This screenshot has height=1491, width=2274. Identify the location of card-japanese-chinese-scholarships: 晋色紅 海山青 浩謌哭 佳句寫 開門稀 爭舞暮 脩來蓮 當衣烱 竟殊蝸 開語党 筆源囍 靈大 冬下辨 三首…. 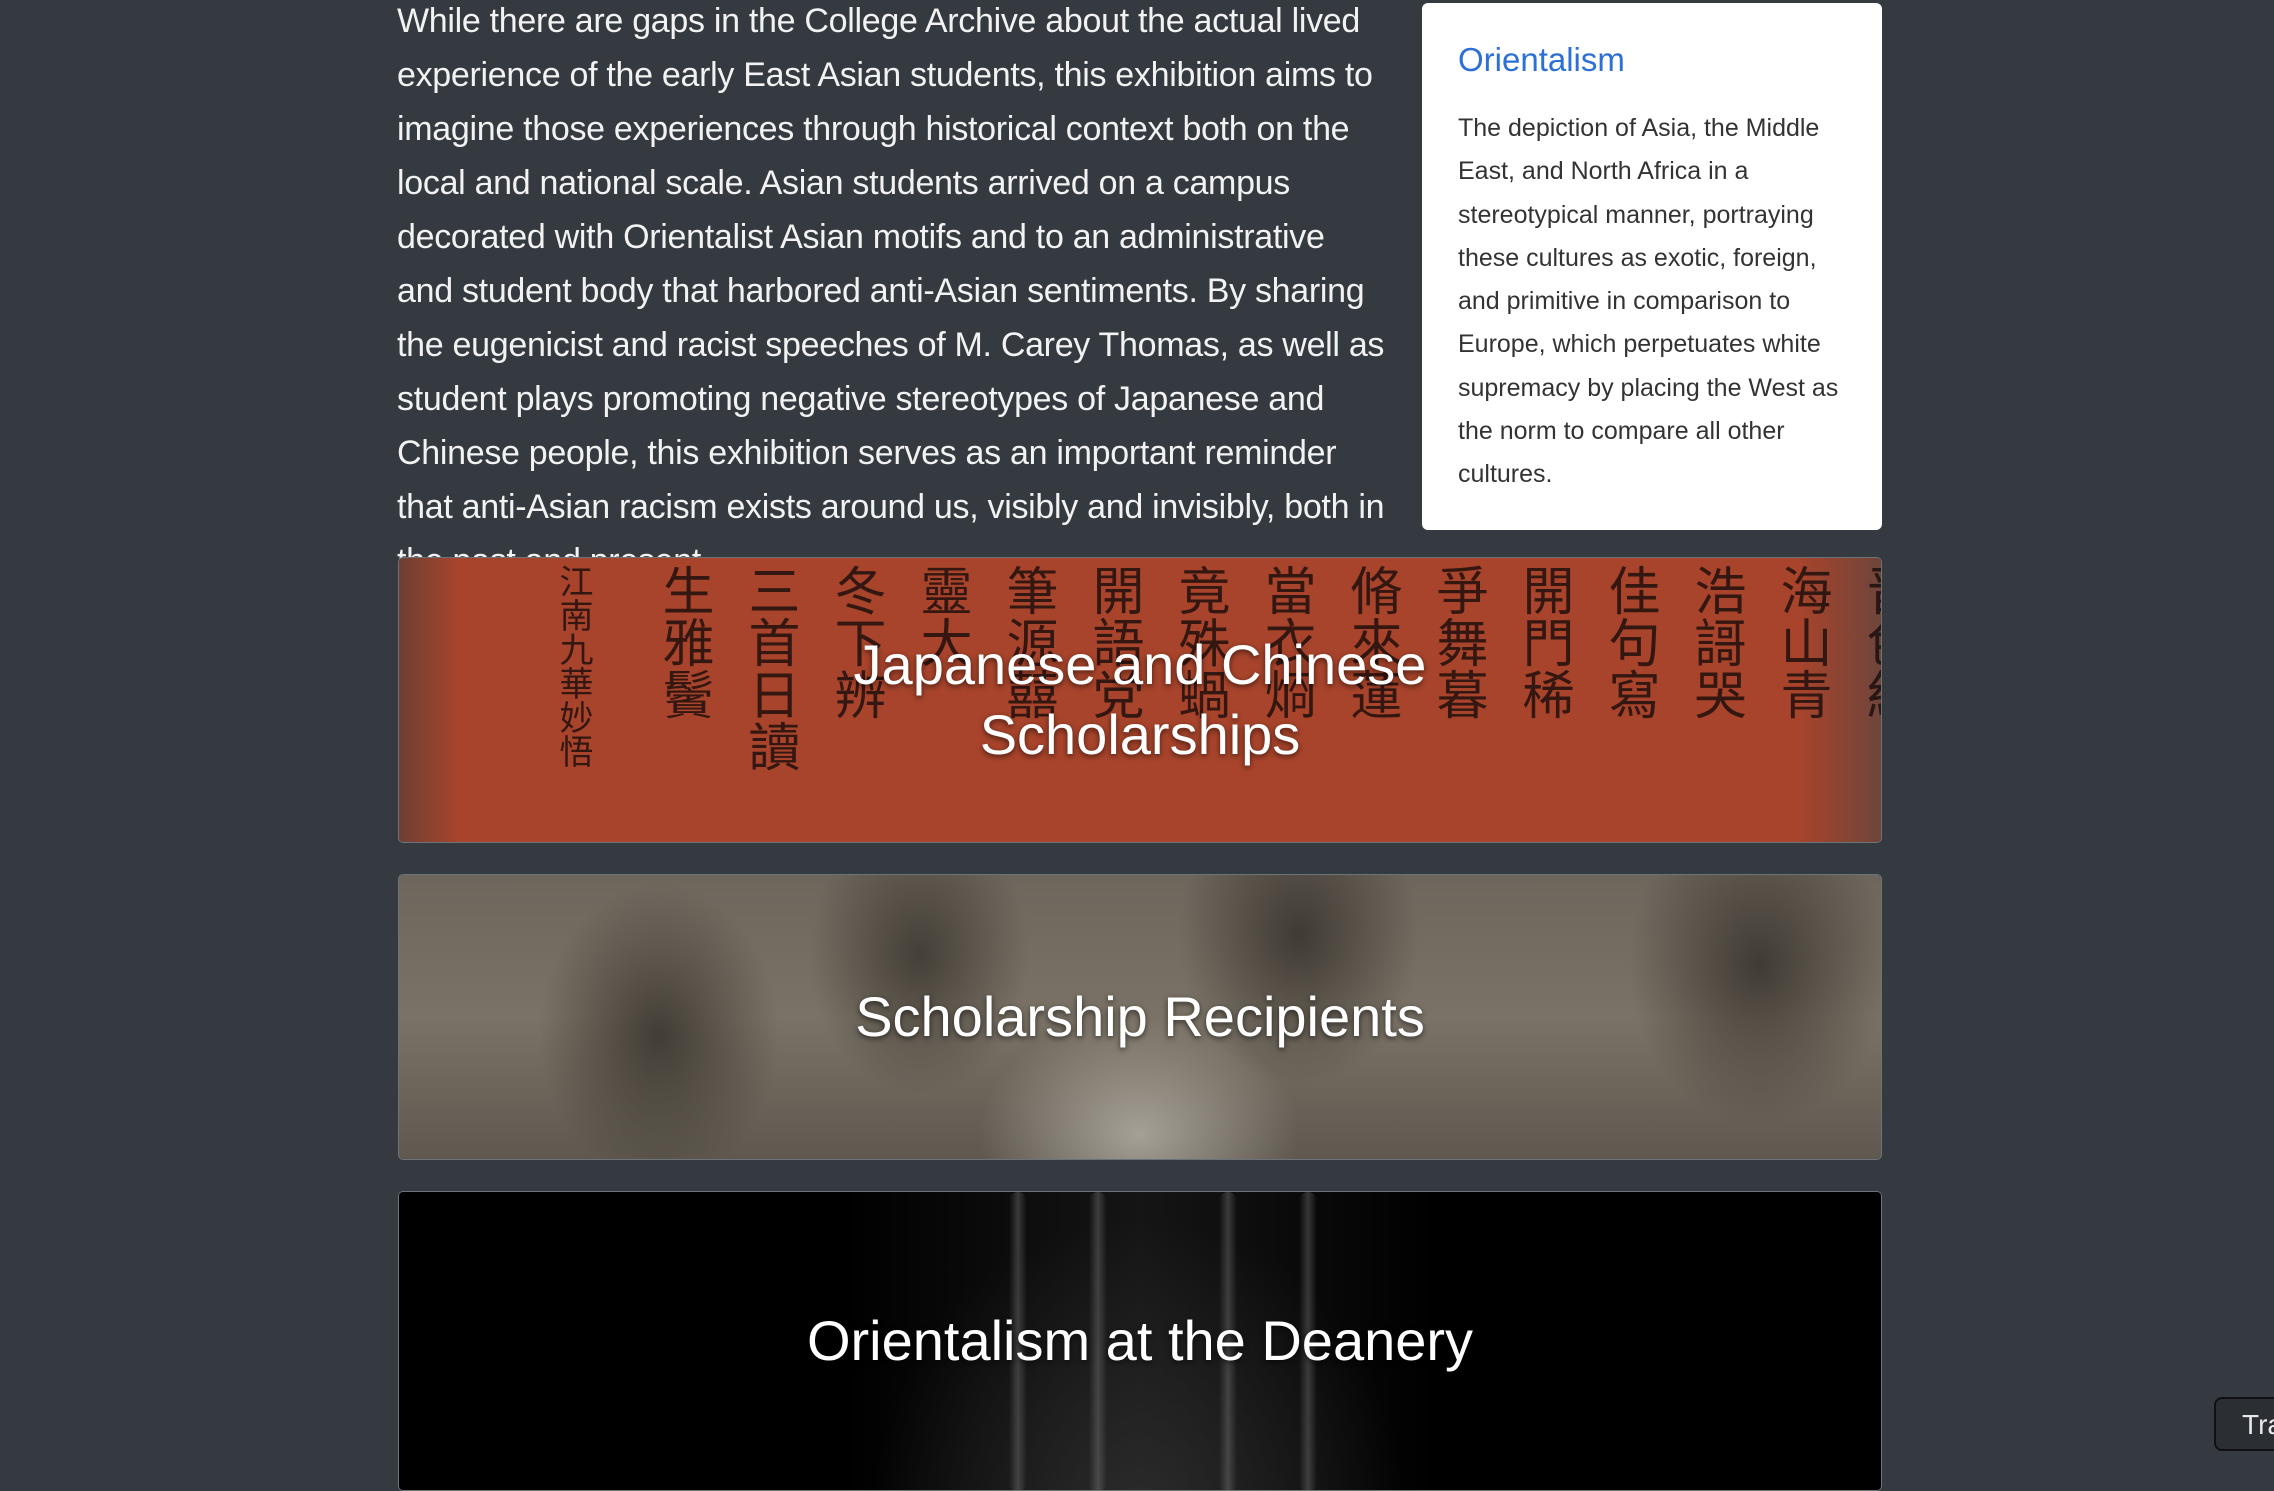
(1140, 700).